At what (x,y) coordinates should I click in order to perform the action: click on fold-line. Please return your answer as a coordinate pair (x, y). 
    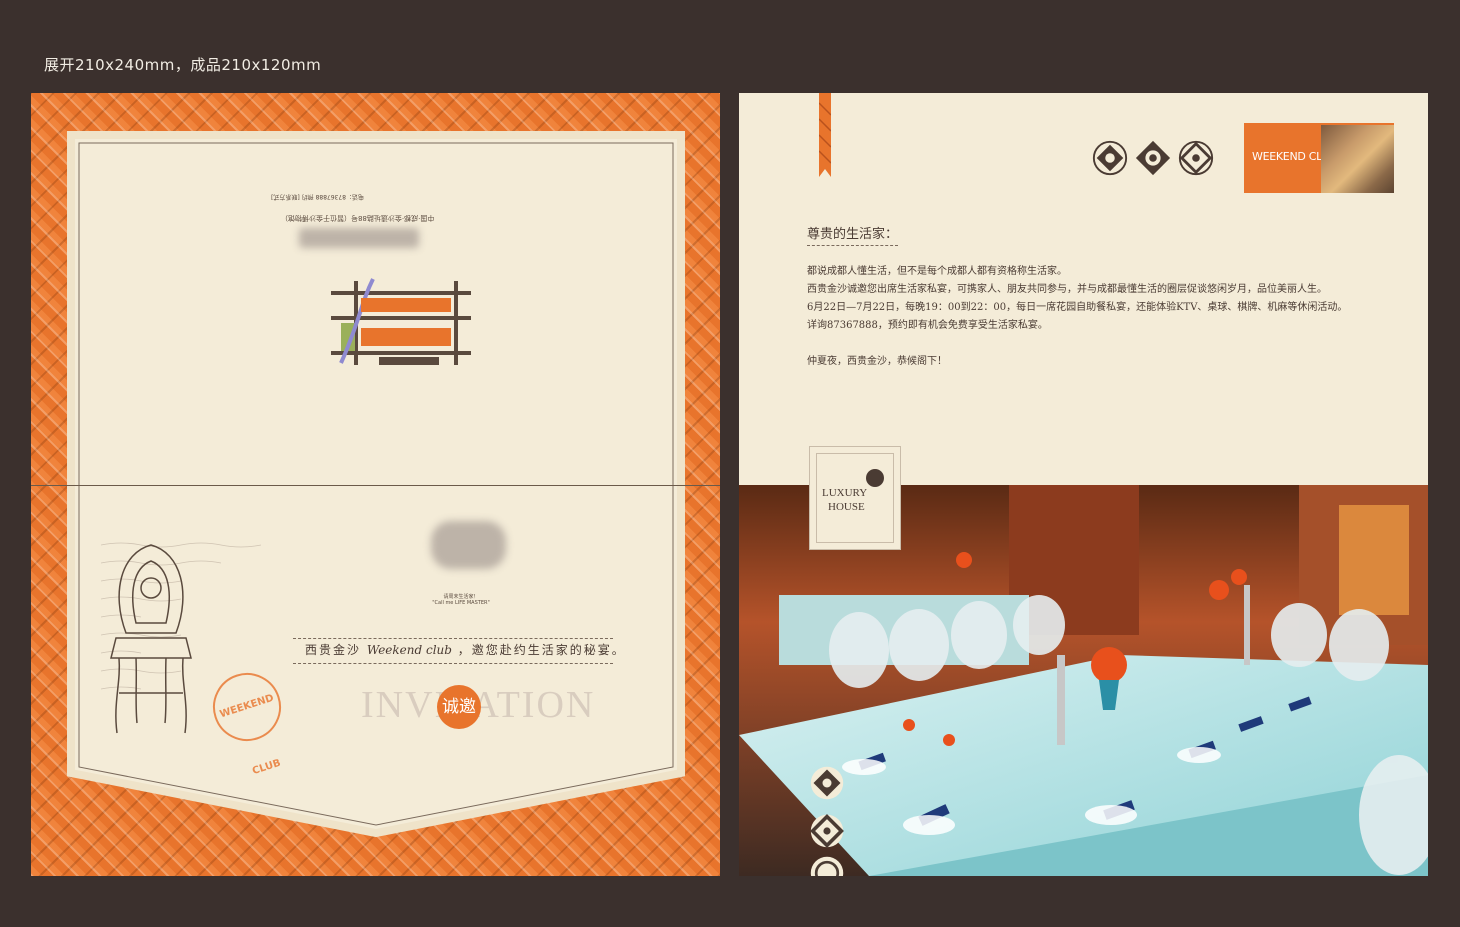
    Looking at the image, I should click on (375, 485).